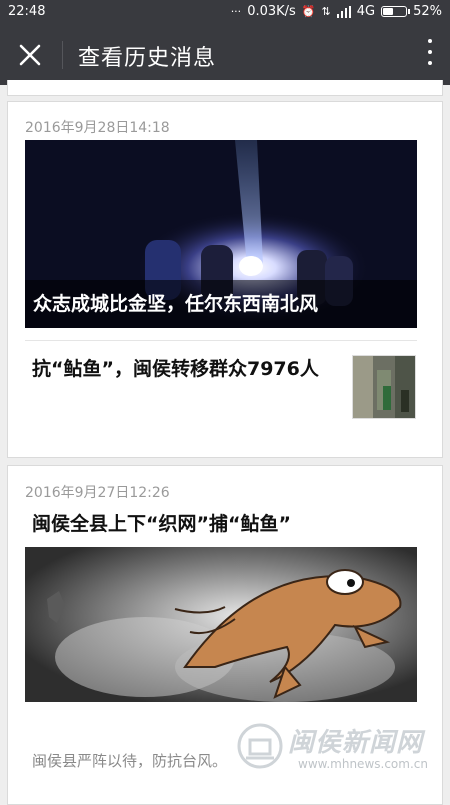  I want to click on status-icons: ··· 0.03K/s ⏰ ⇅ 4G 52%, so click(336, 11).